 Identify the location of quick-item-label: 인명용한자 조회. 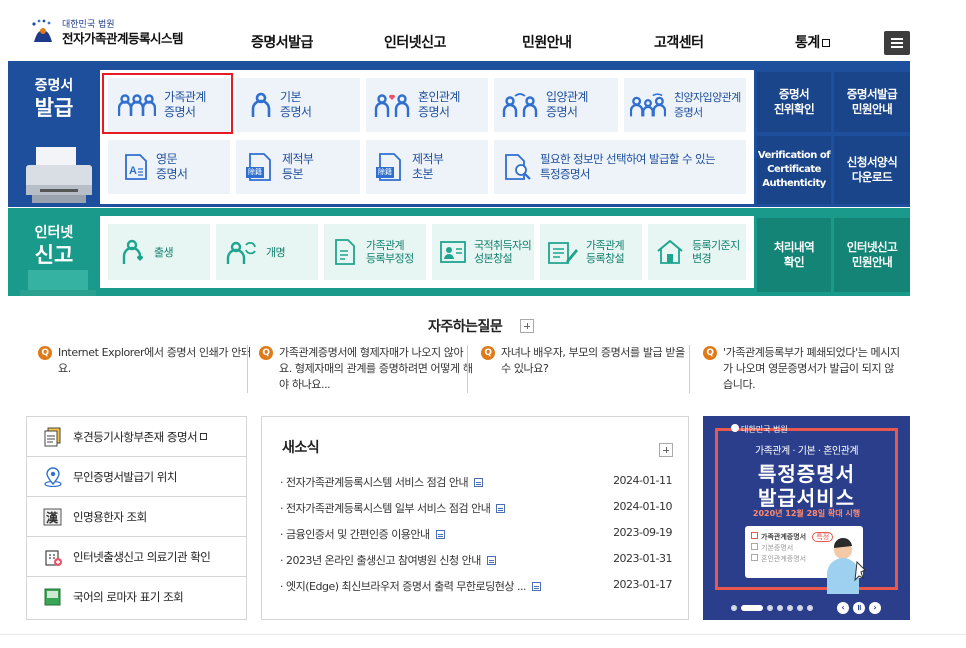
(110, 516).